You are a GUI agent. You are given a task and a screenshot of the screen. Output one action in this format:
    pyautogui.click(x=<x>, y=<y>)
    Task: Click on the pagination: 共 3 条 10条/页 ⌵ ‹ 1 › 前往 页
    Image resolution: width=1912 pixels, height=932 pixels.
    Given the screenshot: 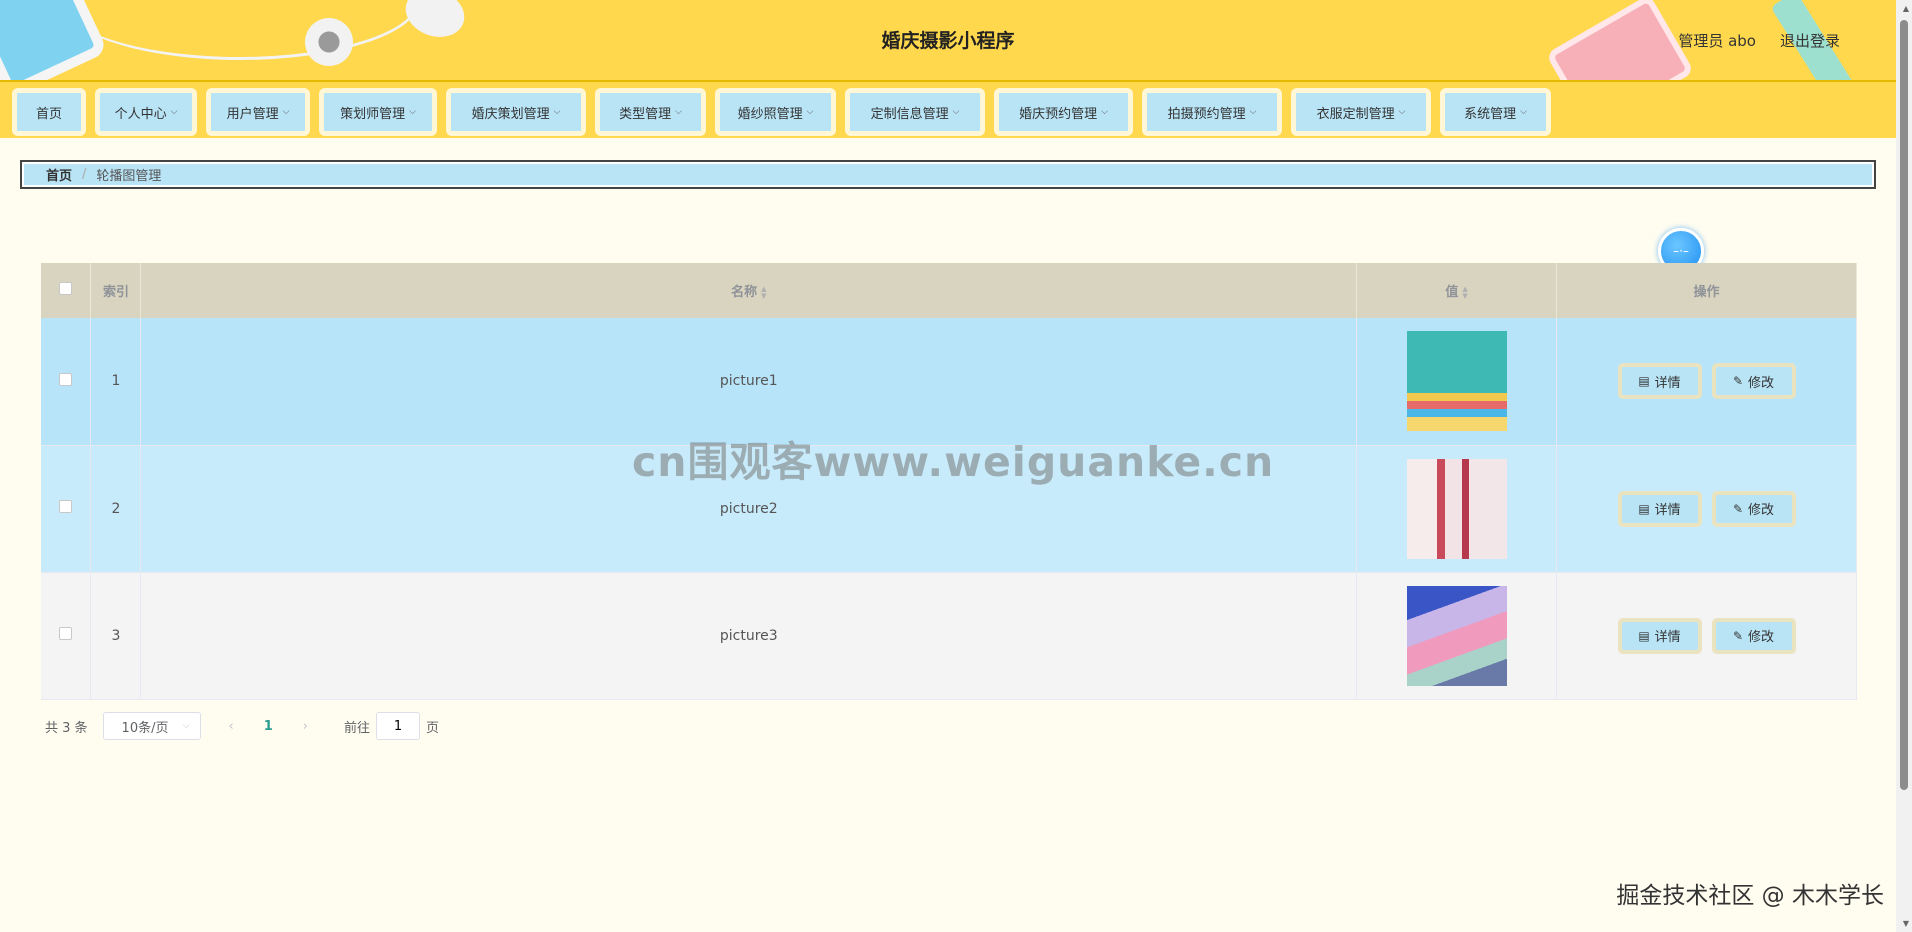 What is the action you would take?
    pyautogui.click(x=242, y=726)
    